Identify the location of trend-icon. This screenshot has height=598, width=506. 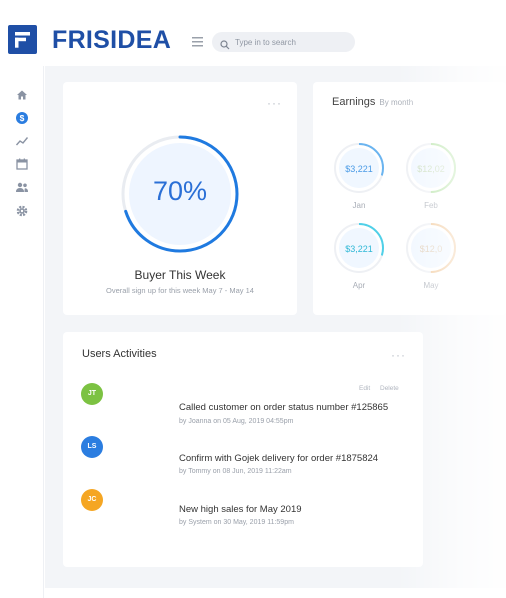
(22, 141).